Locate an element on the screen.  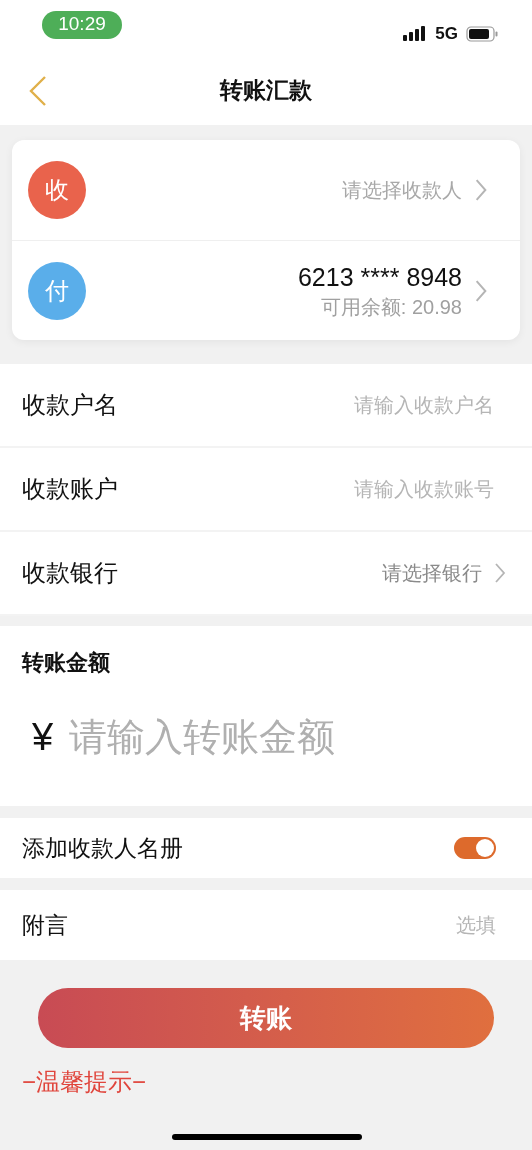
input-field: 请输入收款账号 is located at coordinates (374, 489).